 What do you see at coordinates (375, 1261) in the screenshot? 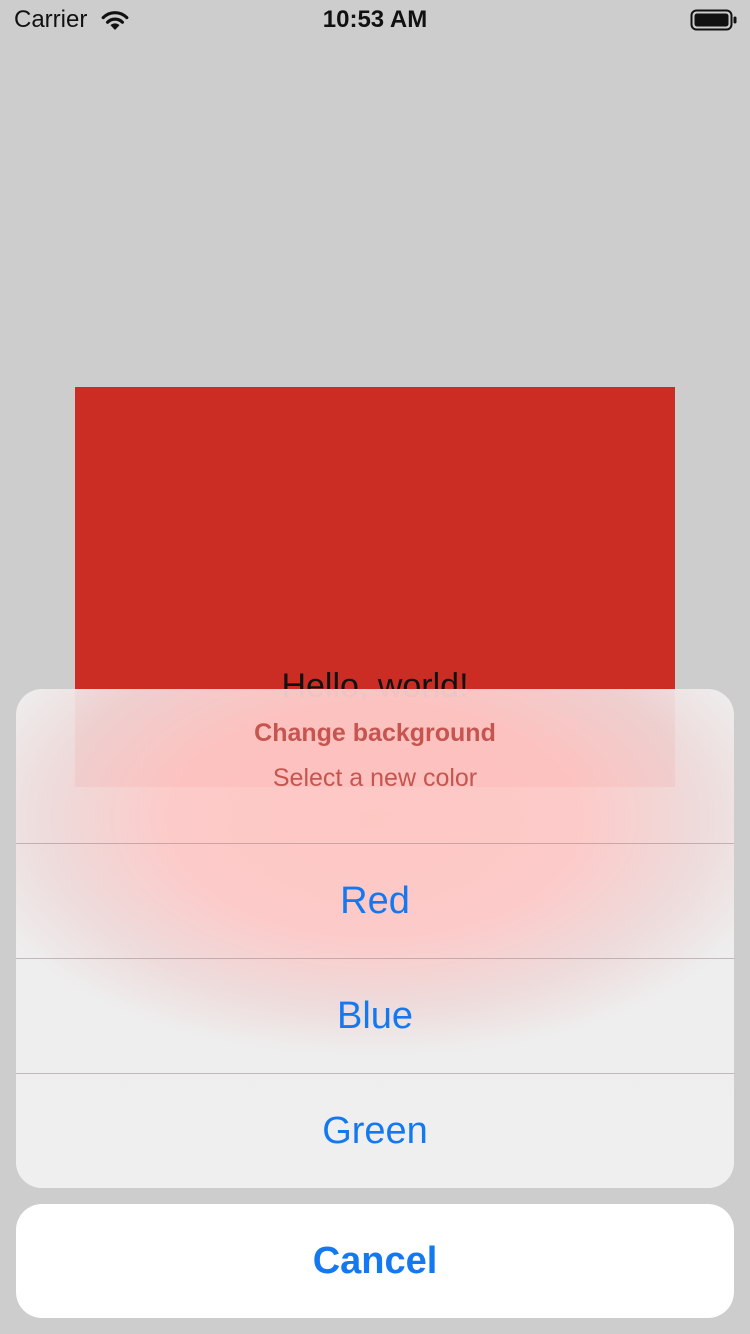
I see `cancel-button: Cancel` at bounding box center [375, 1261].